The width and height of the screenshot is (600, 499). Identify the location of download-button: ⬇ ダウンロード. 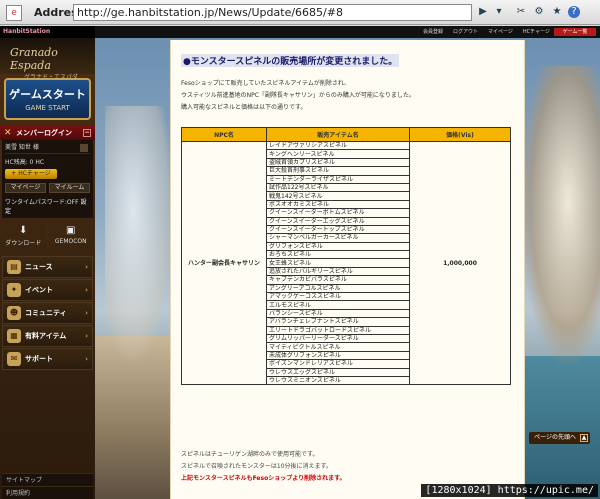
(24, 237).